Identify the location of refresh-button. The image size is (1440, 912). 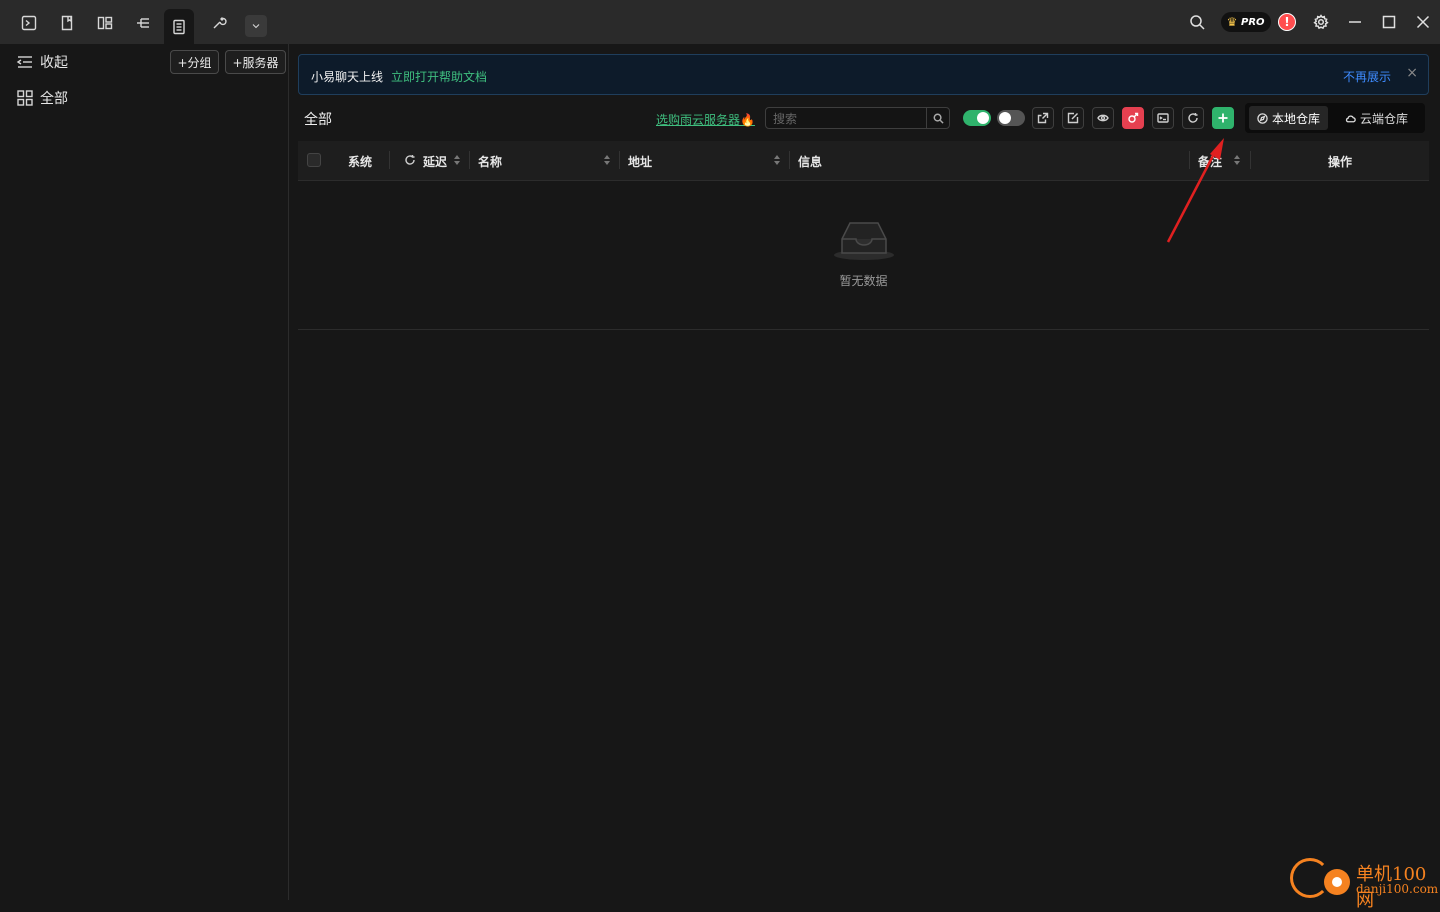
(1193, 118).